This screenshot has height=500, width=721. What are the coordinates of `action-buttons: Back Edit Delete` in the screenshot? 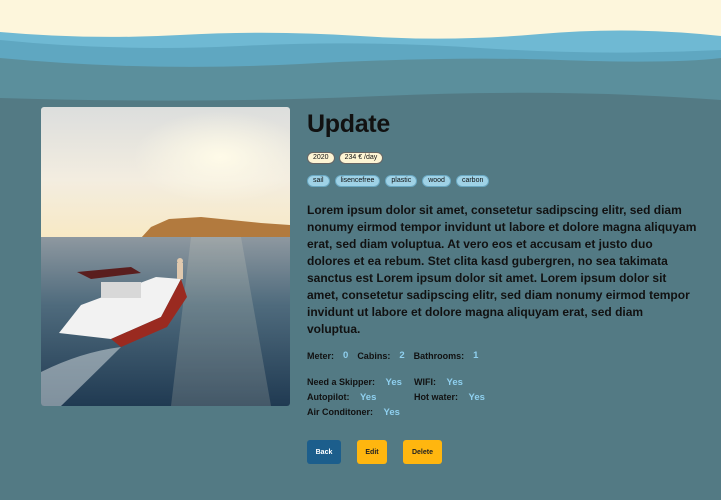 It's located at (502, 452).